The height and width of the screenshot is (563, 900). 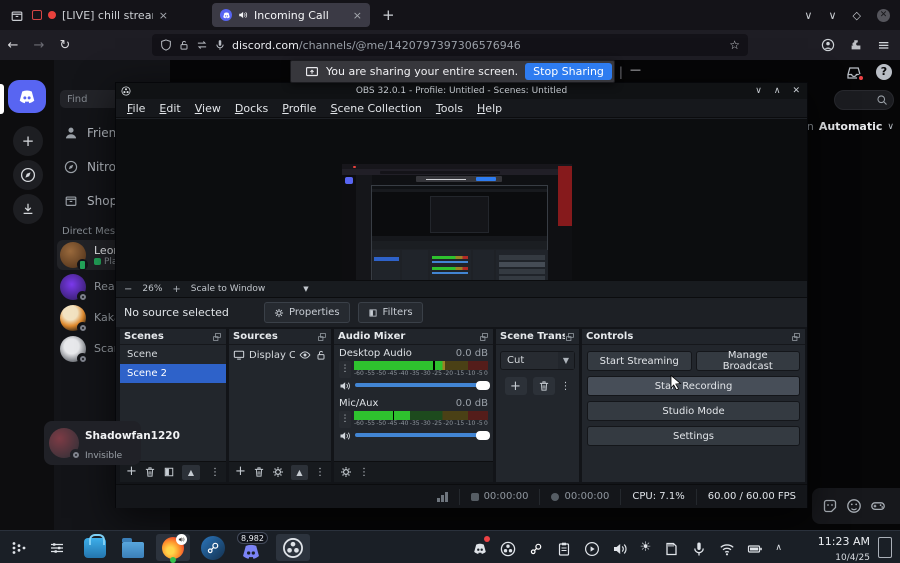 What do you see at coordinates (173, 548) in the screenshot?
I see `firefox-task-button` at bounding box center [173, 548].